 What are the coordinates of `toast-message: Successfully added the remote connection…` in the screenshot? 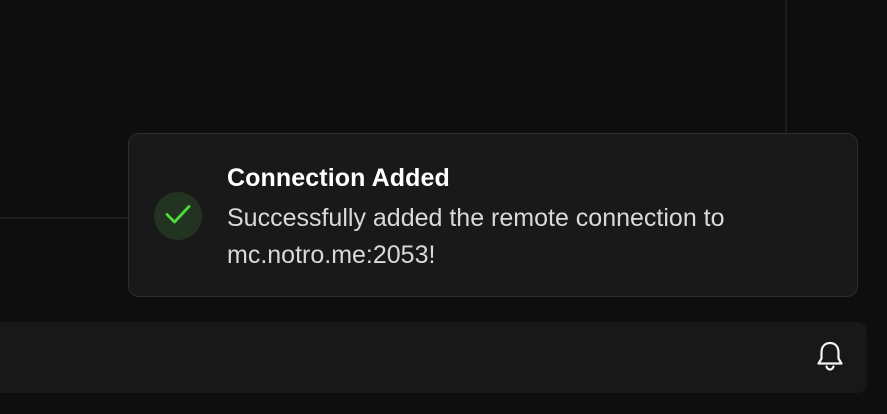 It's located at (476, 236).